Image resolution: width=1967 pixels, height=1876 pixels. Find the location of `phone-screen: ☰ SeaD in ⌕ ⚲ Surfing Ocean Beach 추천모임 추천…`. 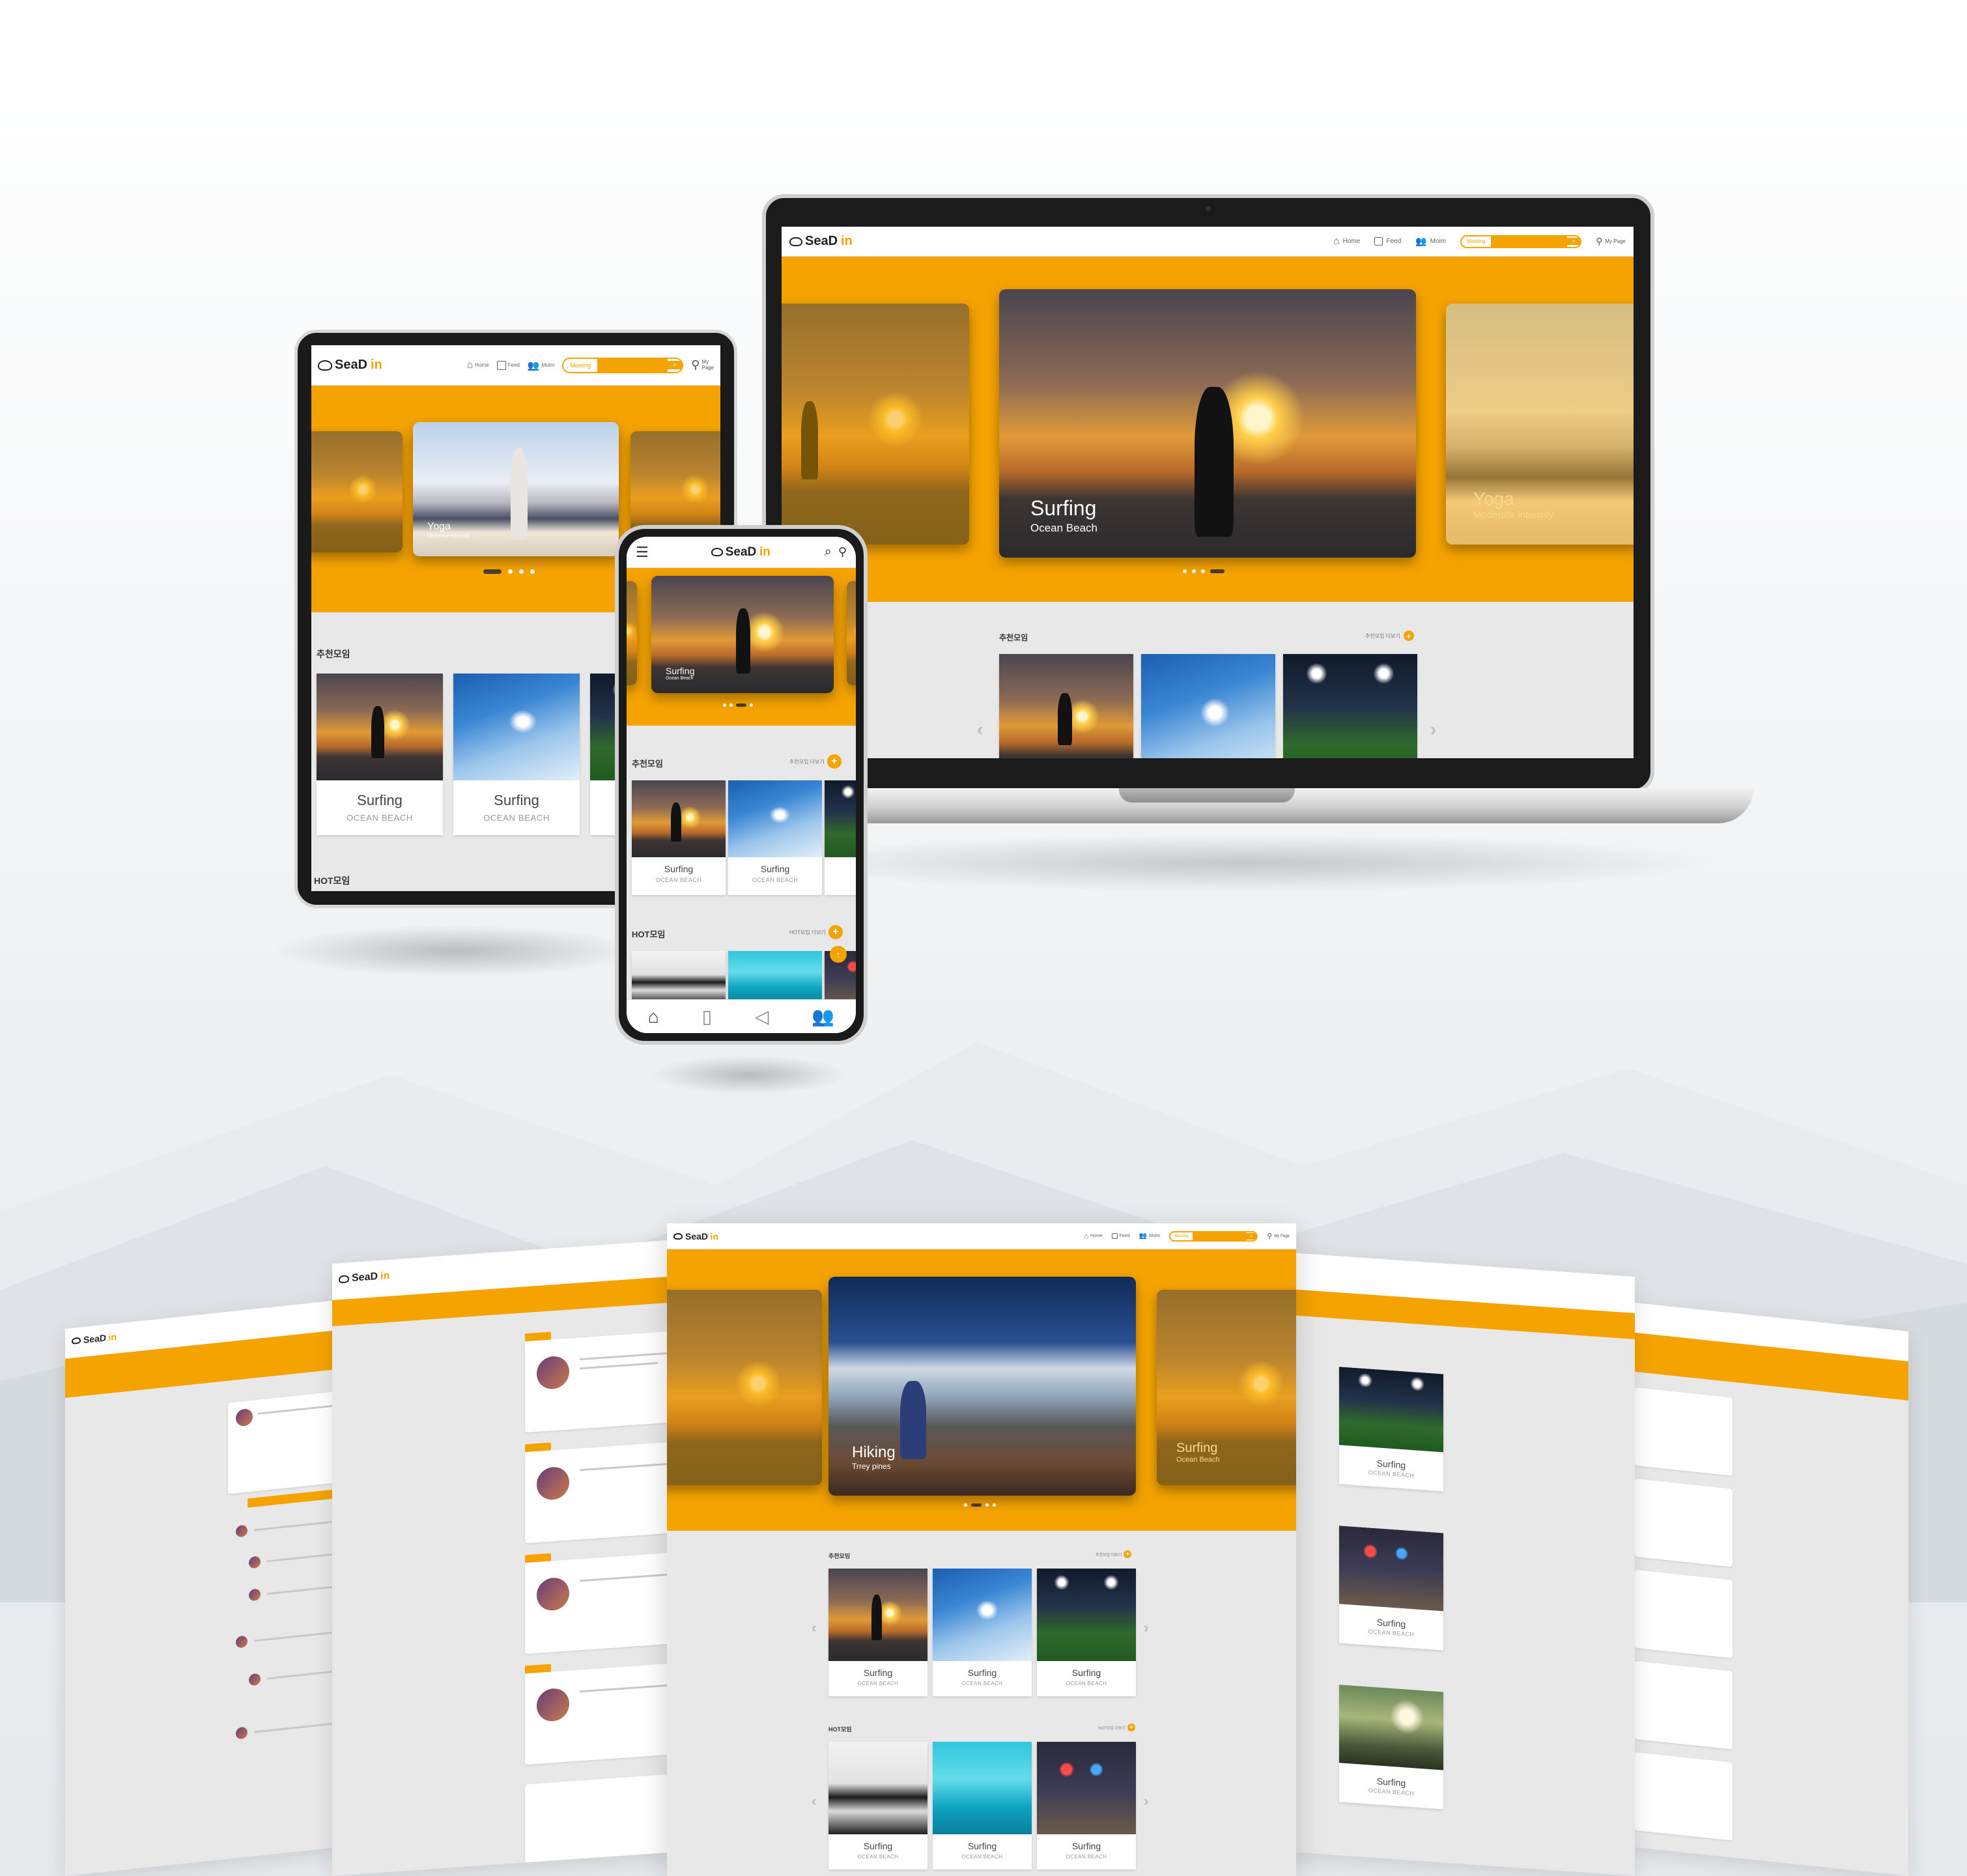

phone-screen: ☰ SeaD in ⌕ ⚲ Surfing Ocean Beach 추천모임 추천… is located at coordinates (741, 785).